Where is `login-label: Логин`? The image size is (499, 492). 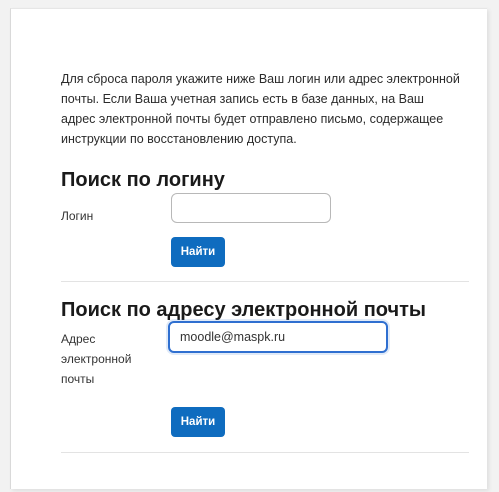 login-label: Логин is located at coordinates (77, 216).